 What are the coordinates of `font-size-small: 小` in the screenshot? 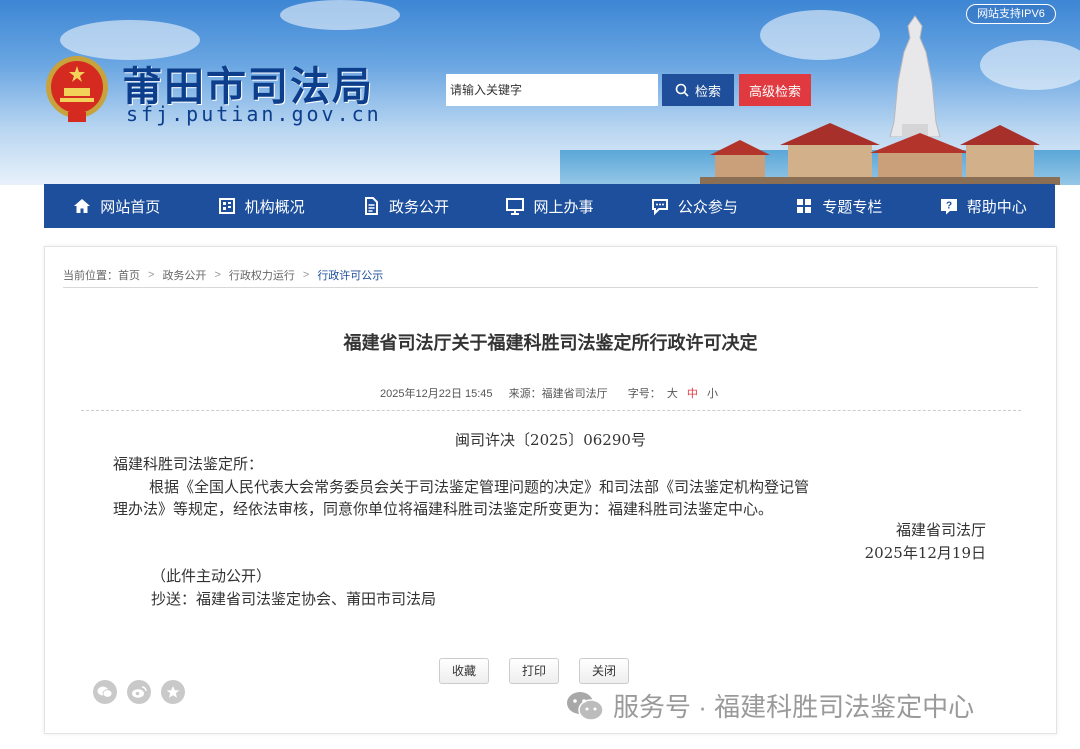 It's located at (712, 394).